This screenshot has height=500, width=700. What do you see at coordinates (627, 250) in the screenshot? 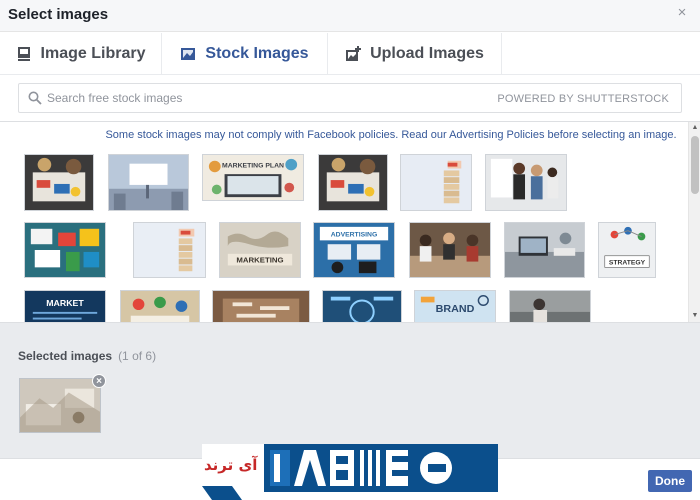
I see `stock-image-thumbnail: STRATEGY` at bounding box center [627, 250].